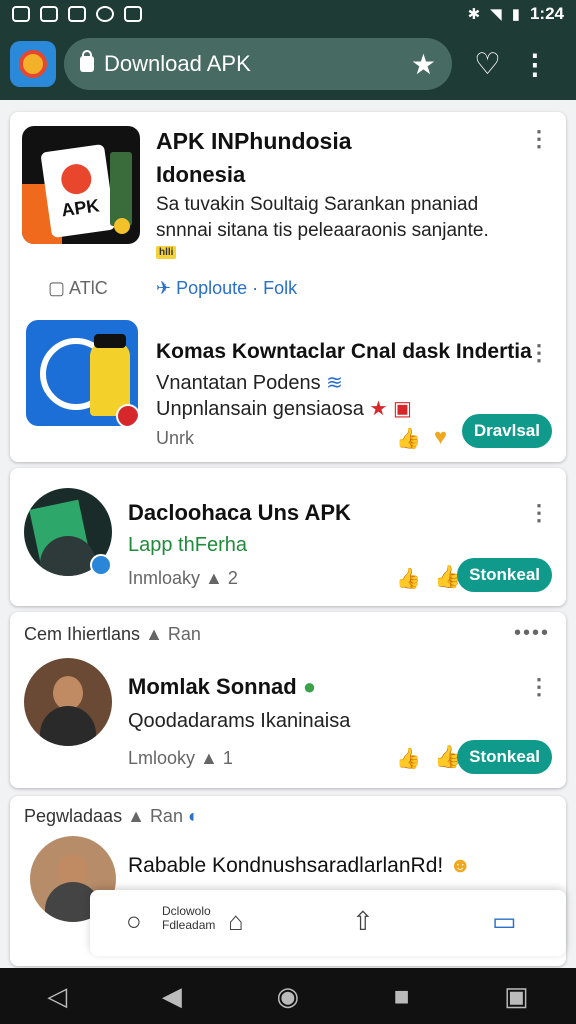 The height and width of the screenshot is (1024, 576). Describe the element at coordinates (423, 64) in the screenshot. I see `star-icon: ★` at that location.